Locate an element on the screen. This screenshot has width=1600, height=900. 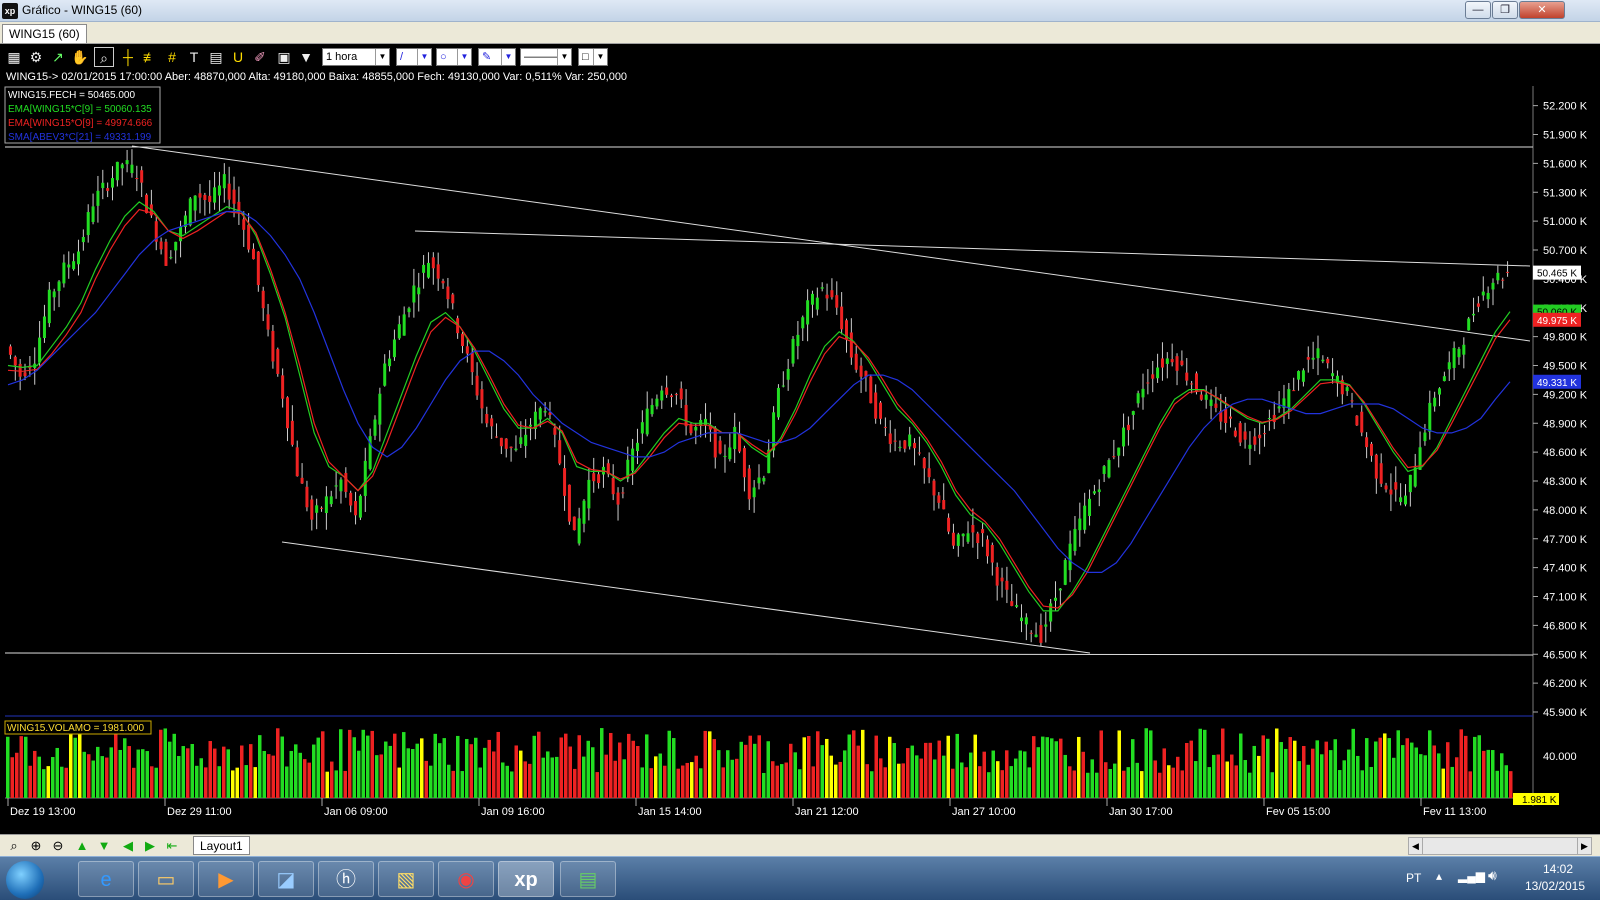
archive-icon: ▧ is located at coordinates (406, 879).